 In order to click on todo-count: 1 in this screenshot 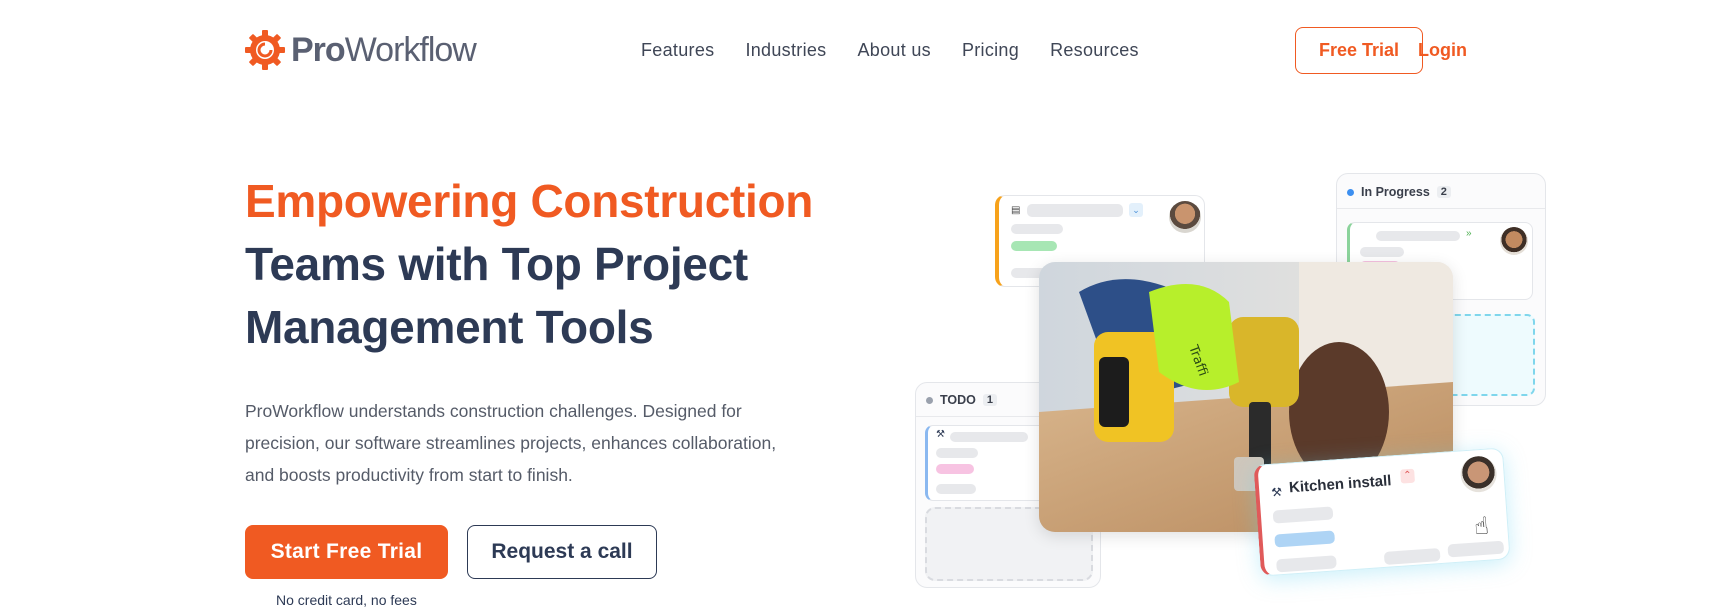, I will do `click(990, 400)`.